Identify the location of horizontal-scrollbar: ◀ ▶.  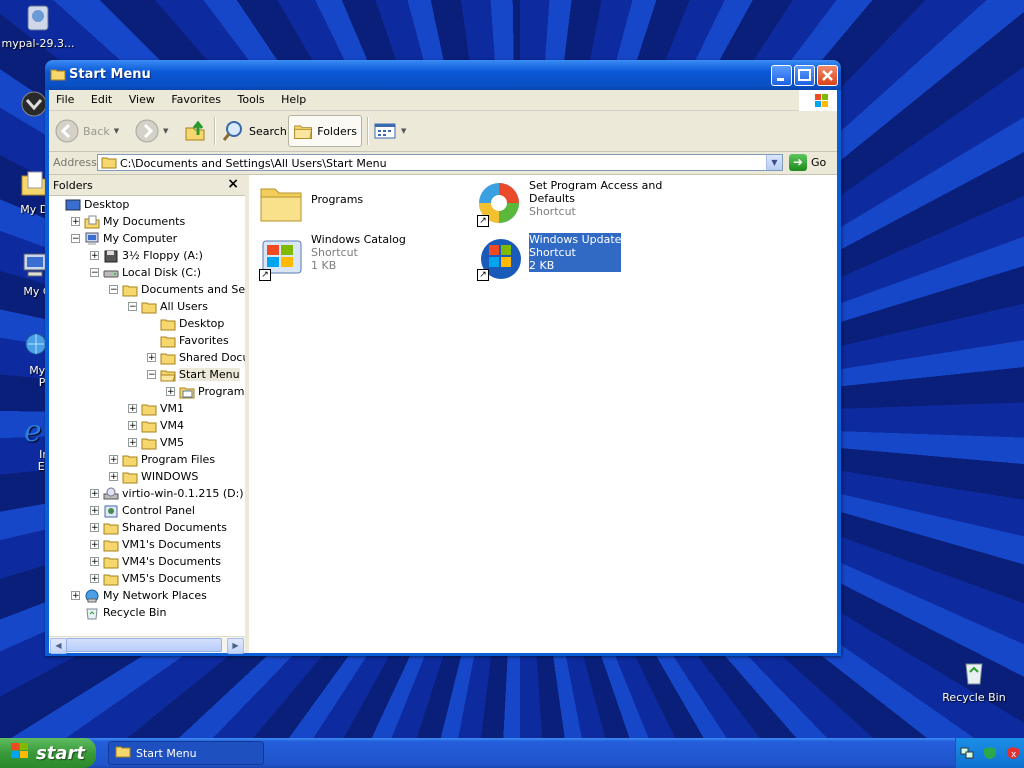
(147, 645).